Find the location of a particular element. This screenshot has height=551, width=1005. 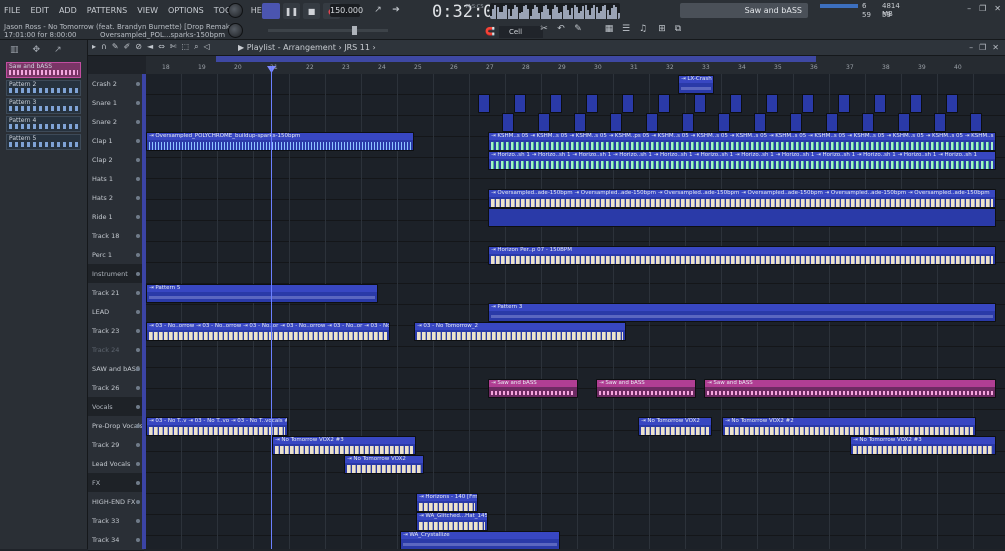

cut-icon: ✂ is located at coordinates (544, 30).